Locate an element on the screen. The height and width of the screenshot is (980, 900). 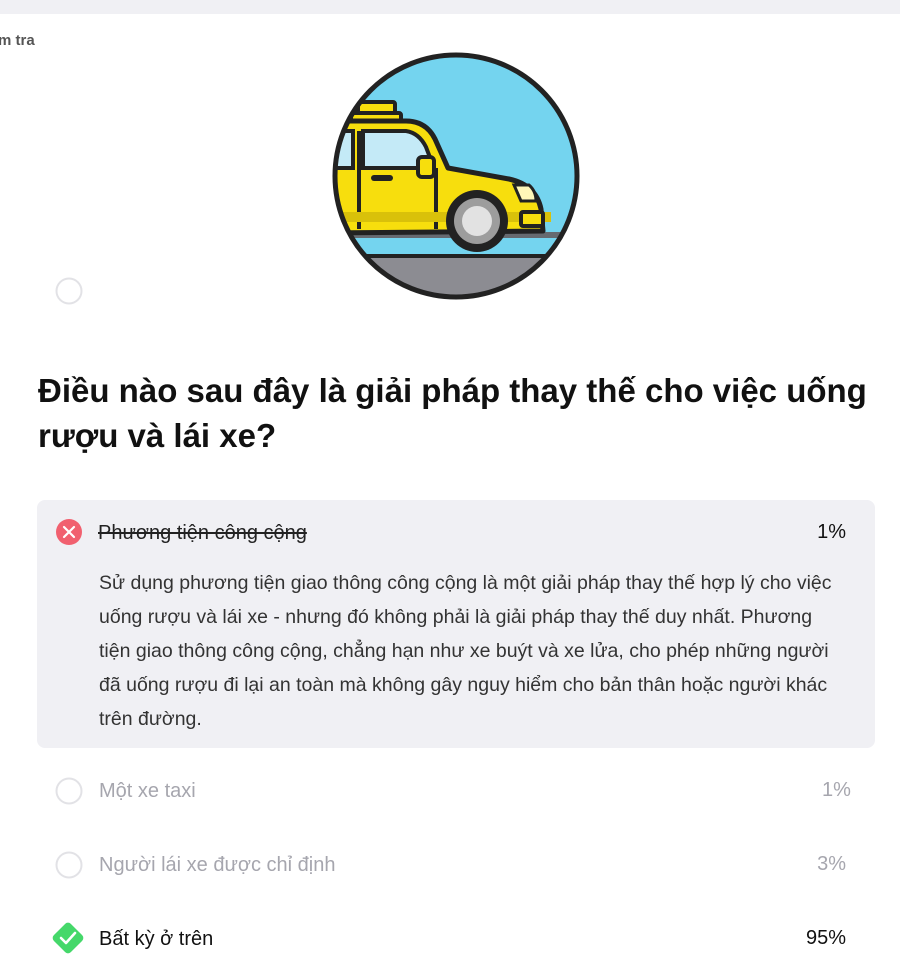
check-diamond-icon is located at coordinates (68, 938).